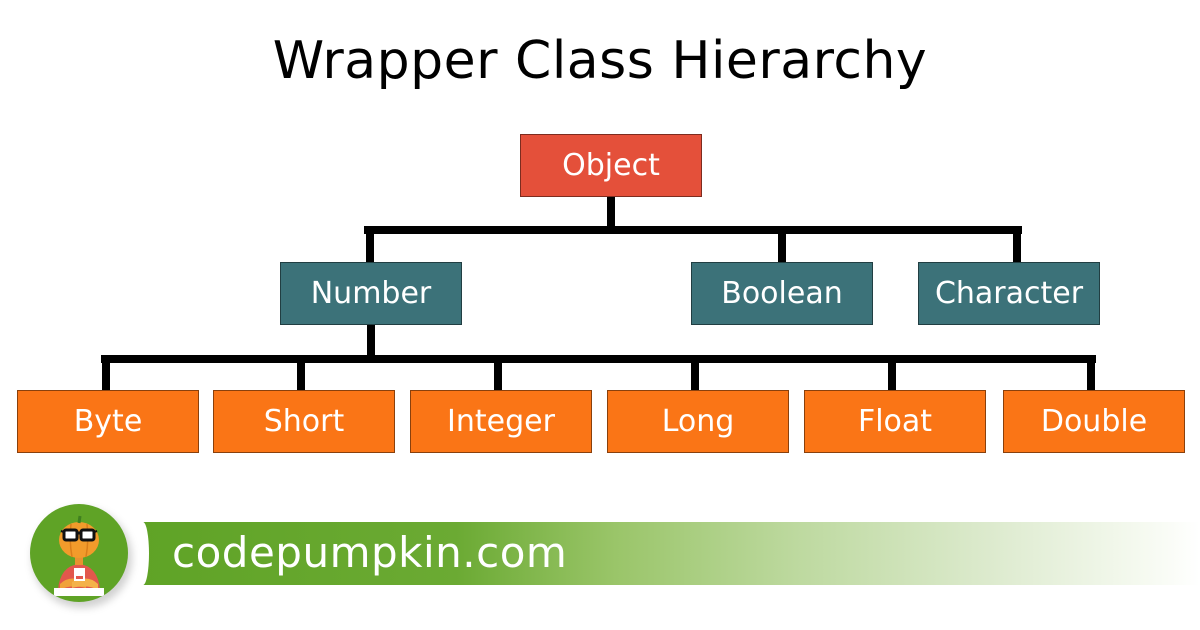 The image size is (1200, 630). What do you see at coordinates (304, 421) in the screenshot?
I see `node-short: Short` at bounding box center [304, 421].